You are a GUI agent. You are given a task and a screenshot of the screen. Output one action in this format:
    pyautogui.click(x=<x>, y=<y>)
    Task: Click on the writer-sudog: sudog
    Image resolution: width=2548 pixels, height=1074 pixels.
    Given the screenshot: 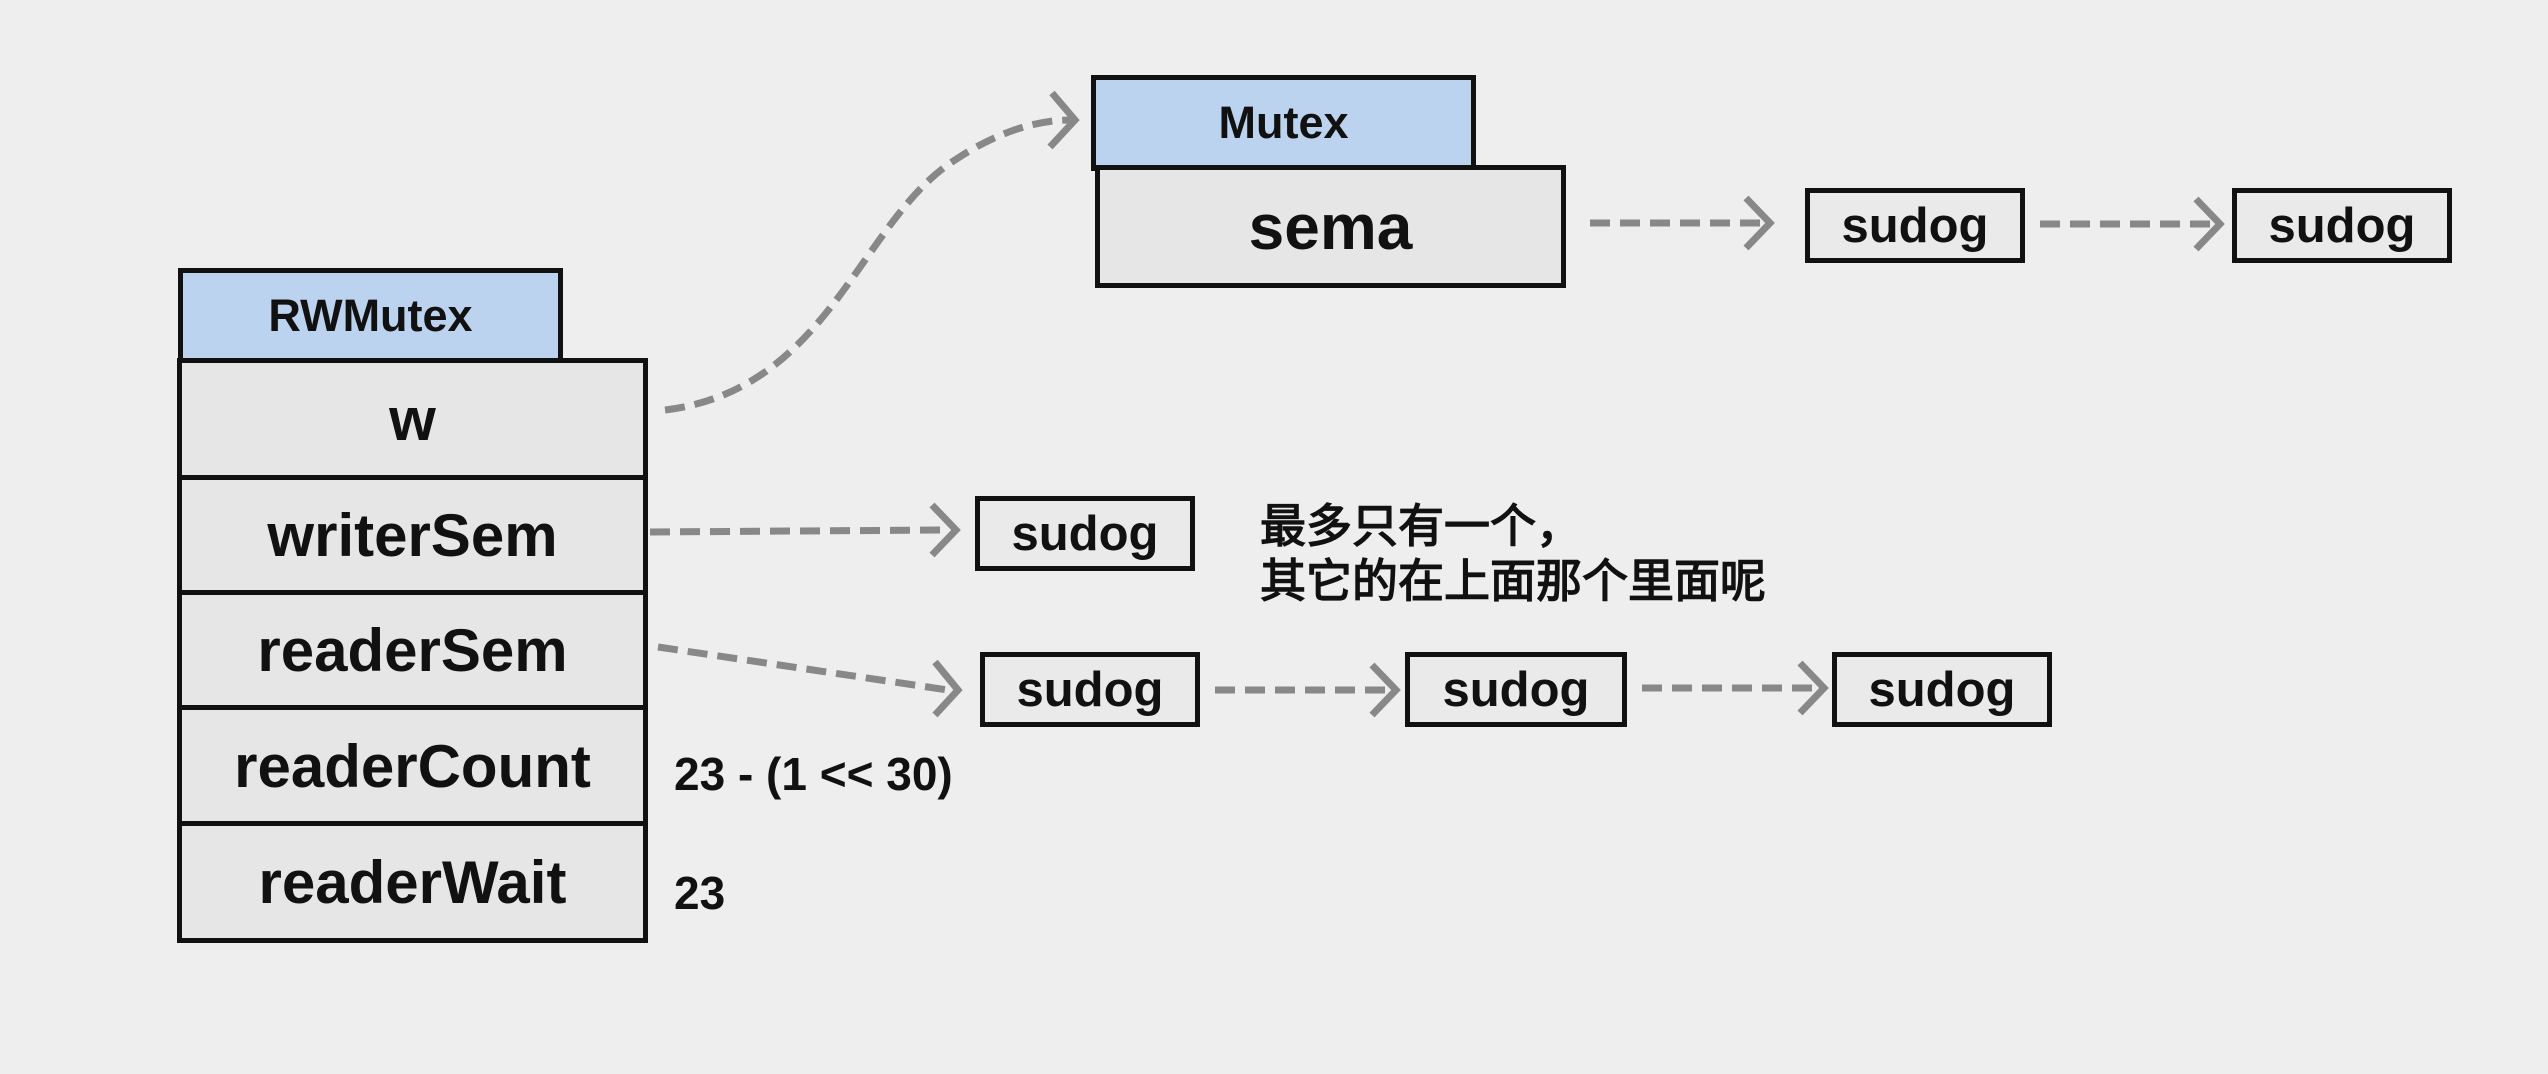 What is the action you would take?
    pyautogui.click(x=1085, y=533)
    